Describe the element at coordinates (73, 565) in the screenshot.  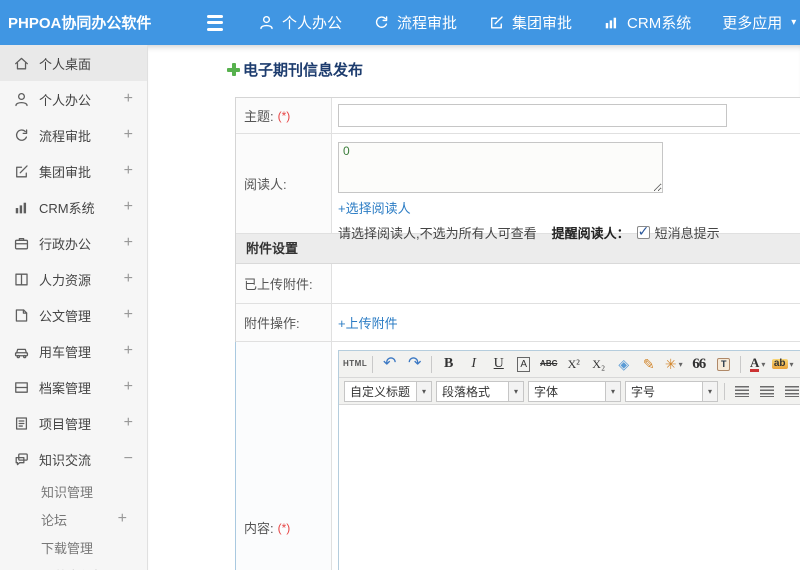
I see `sidebar-subitem-public-file-cabinet: 公共文件柜` at that location.